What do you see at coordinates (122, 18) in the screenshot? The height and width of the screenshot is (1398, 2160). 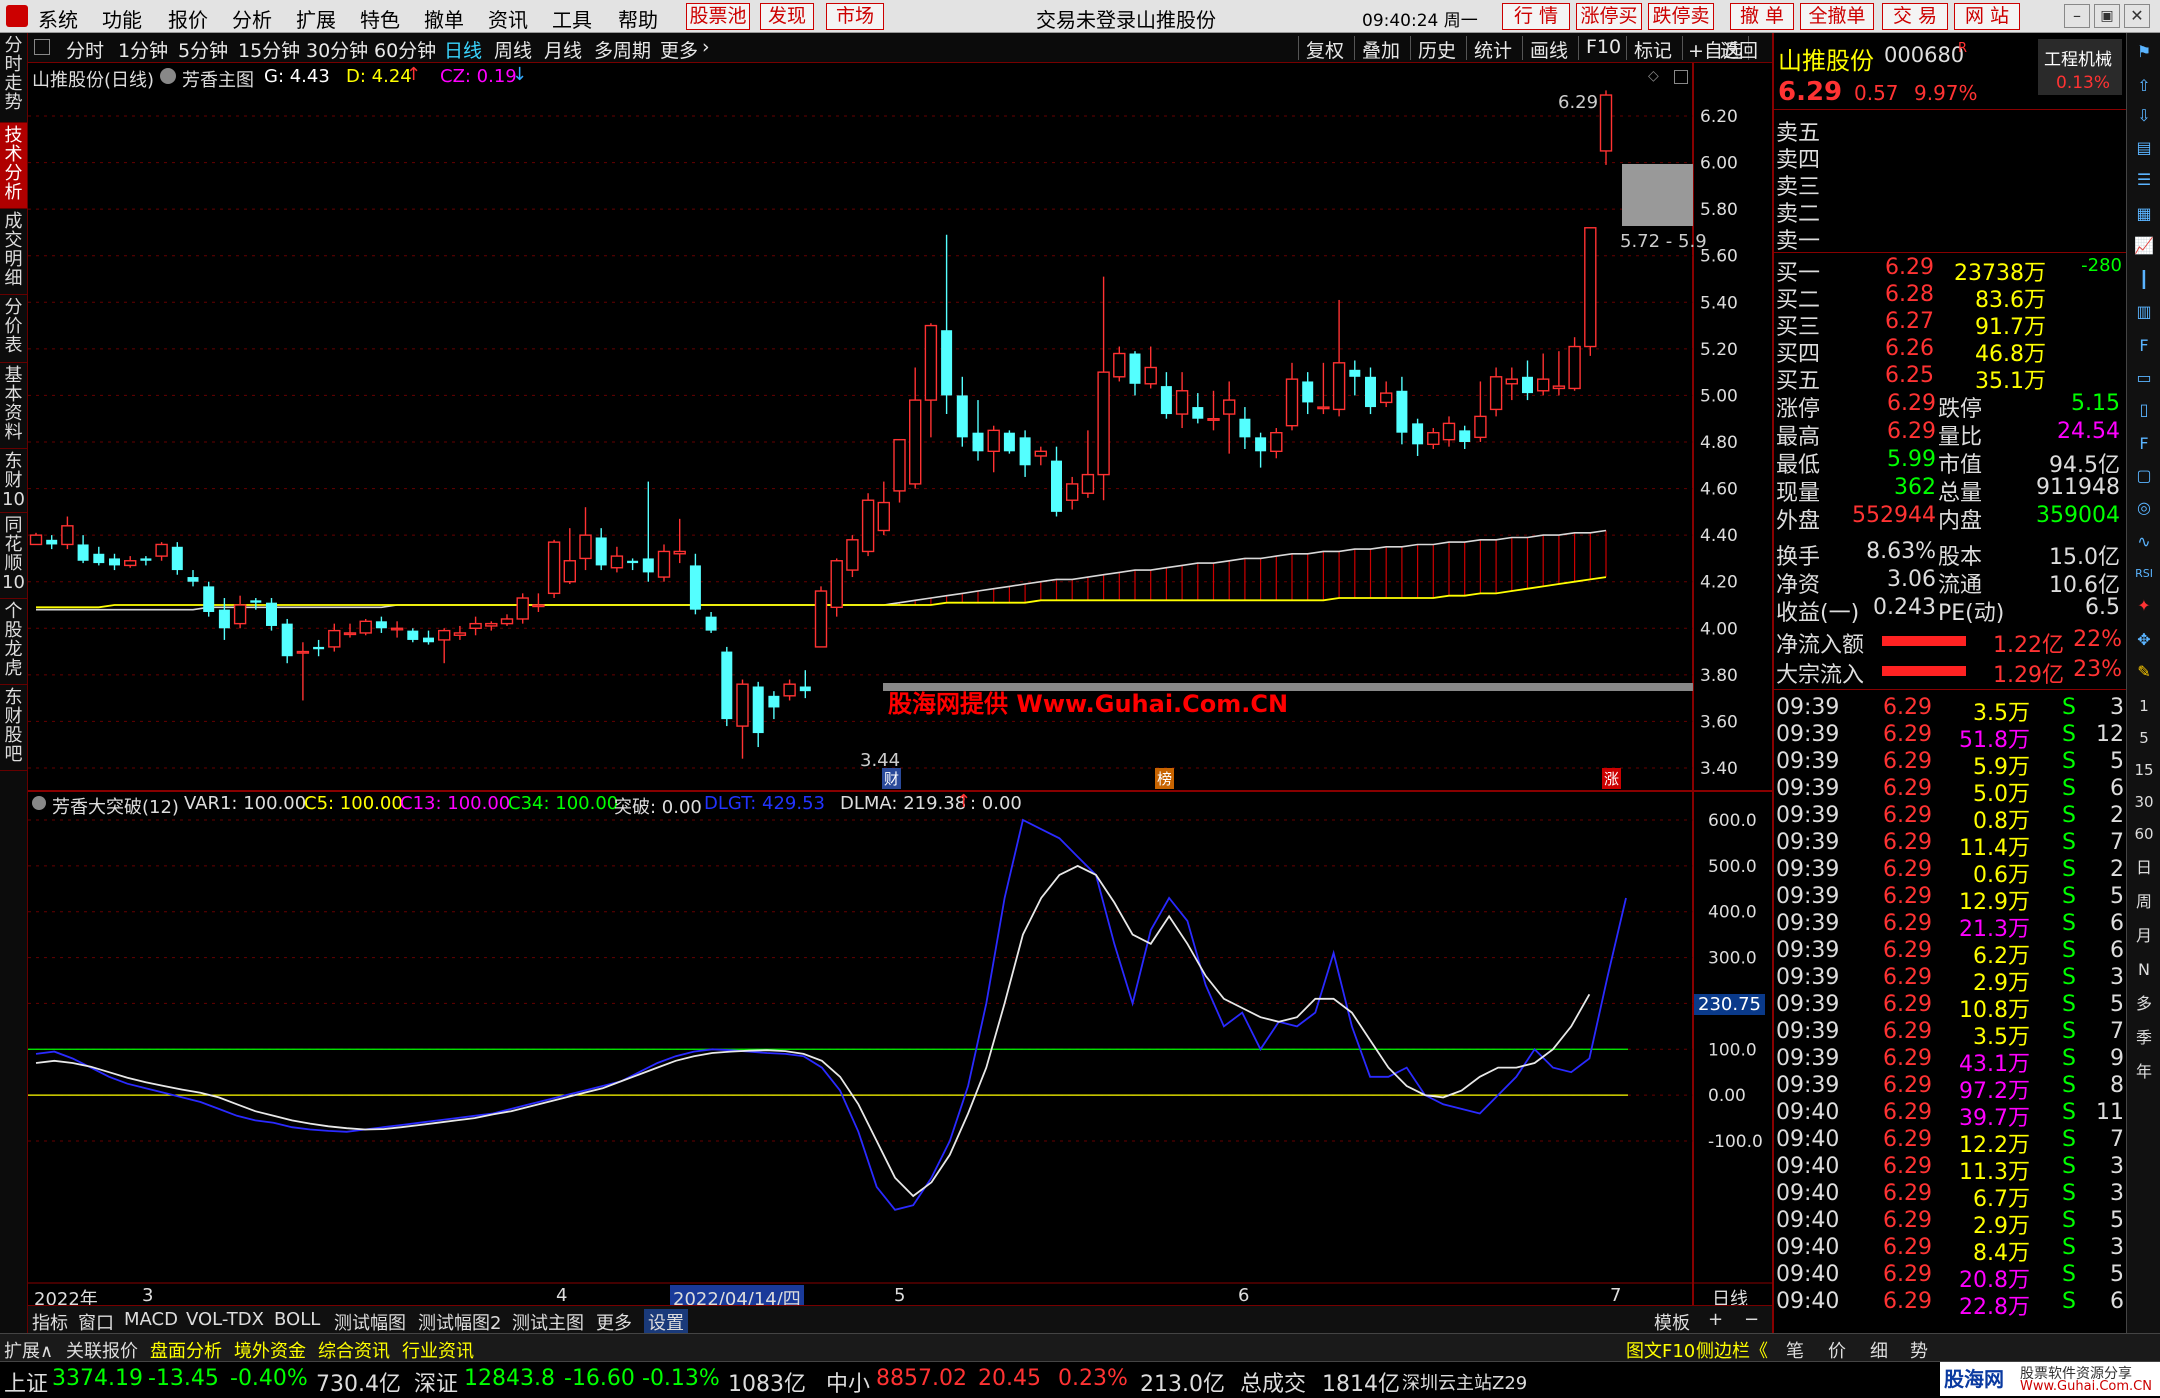 I see `menu-function: 功能` at bounding box center [122, 18].